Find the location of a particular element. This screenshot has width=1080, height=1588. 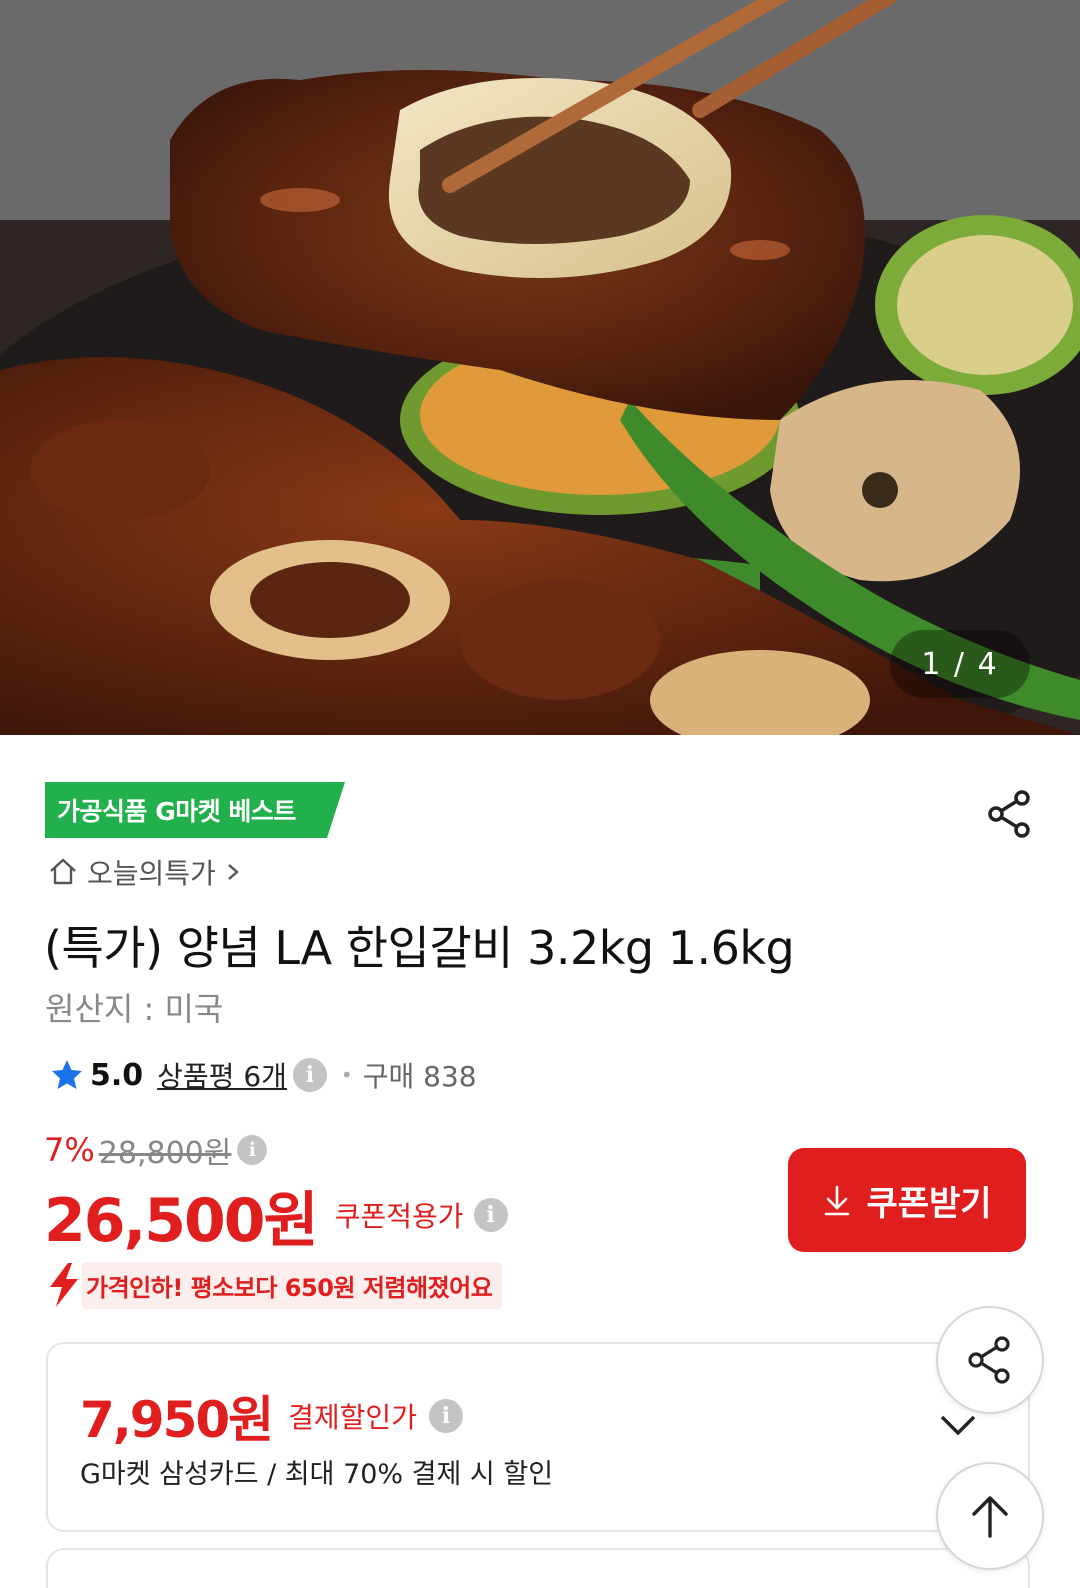

best-seller-badge: 가공식품 G마켓 베스트 is located at coordinates (195, 810).